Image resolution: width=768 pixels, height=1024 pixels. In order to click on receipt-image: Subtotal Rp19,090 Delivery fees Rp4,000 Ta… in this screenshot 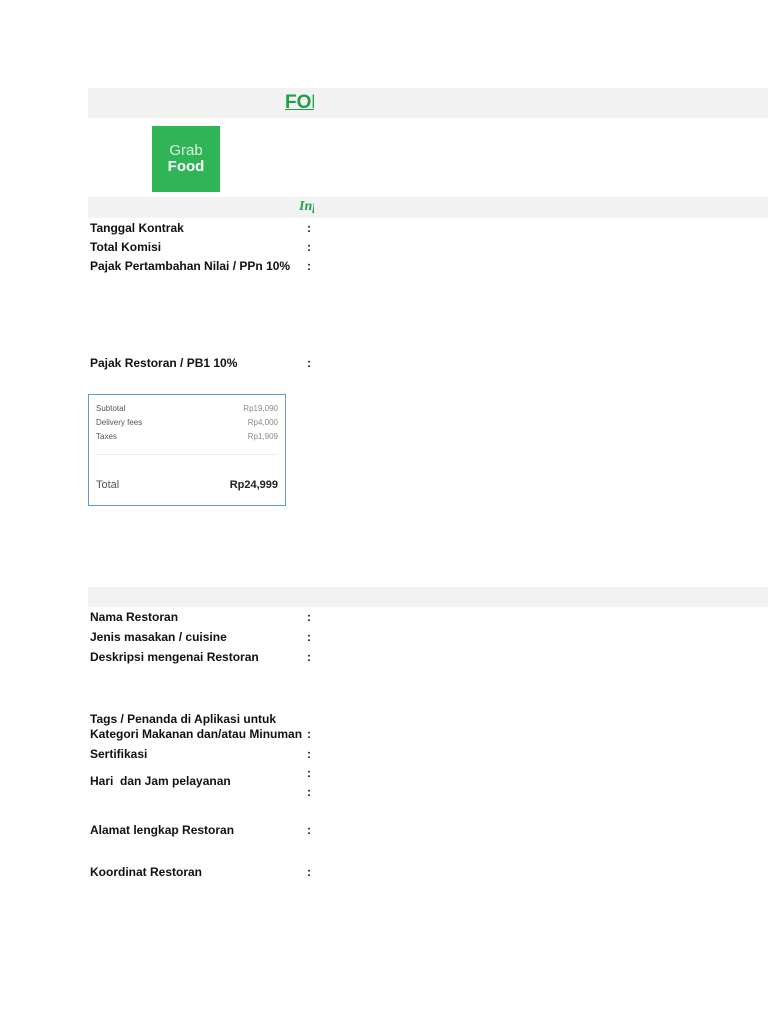, I will do `click(187, 450)`.